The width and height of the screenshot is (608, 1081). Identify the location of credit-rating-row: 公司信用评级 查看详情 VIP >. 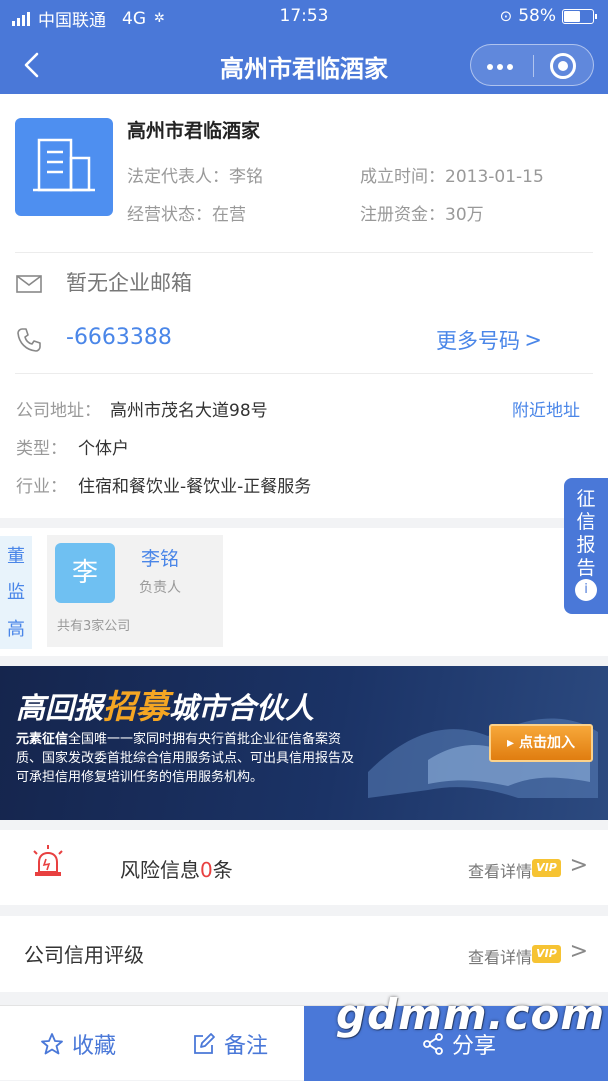
(304, 954).